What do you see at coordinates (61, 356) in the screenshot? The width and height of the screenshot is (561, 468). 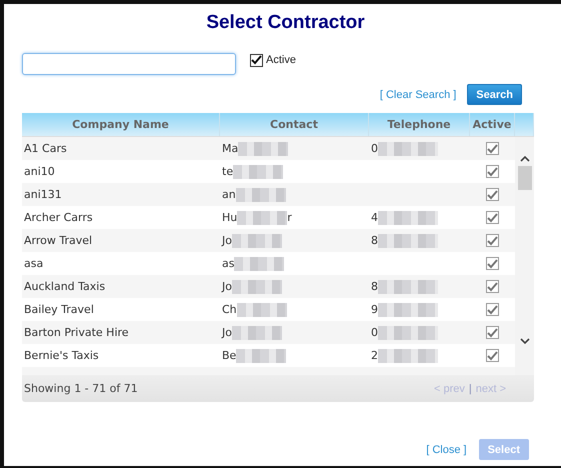 I see `table-cell-text: Bernie's Taxis` at bounding box center [61, 356].